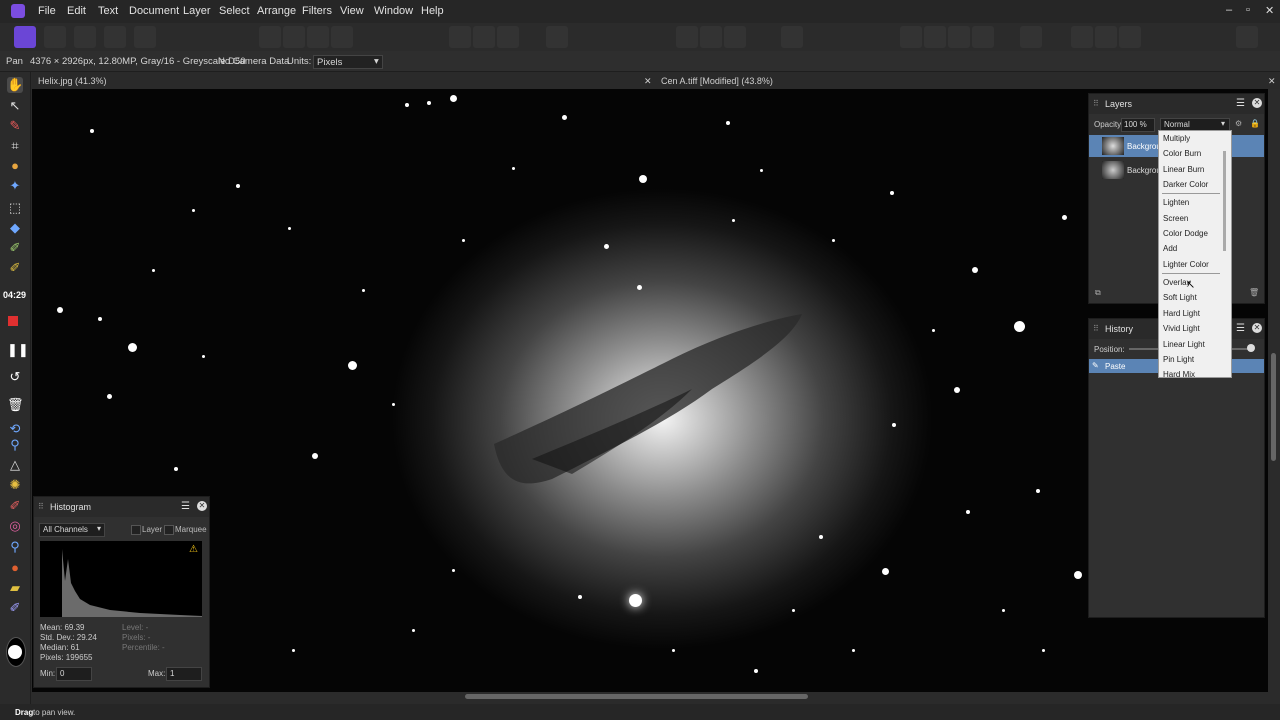 The image size is (1280, 720). Describe the element at coordinates (1269, 10) in the screenshot. I see `close-button: ✕` at that location.